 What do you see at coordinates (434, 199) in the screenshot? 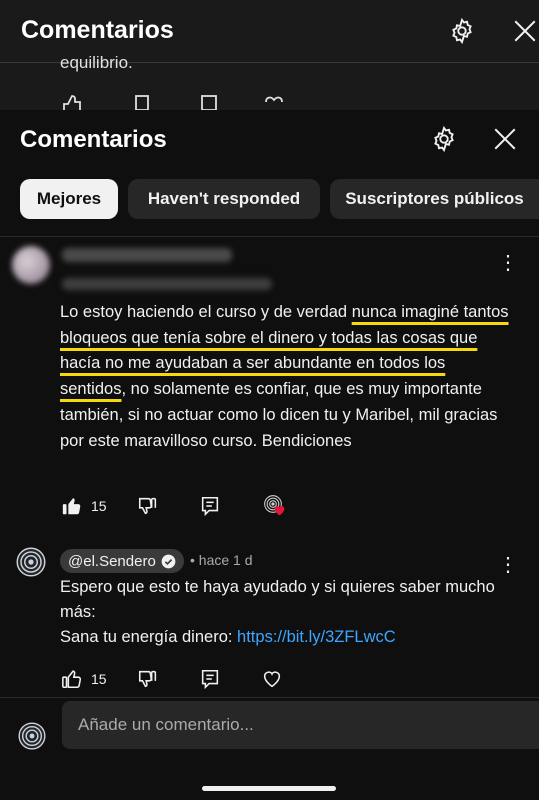
I see `chip-suscriptores-publicos: Suscriptores públicos` at bounding box center [434, 199].